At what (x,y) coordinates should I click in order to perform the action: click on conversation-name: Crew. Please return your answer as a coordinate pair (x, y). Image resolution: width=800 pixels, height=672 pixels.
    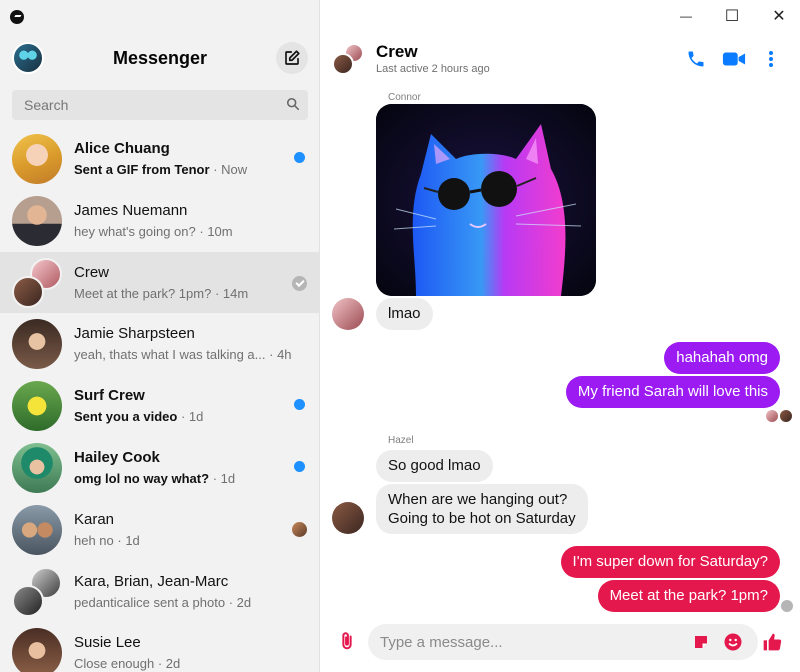
    Looking at the image, I should click on (92, 272).